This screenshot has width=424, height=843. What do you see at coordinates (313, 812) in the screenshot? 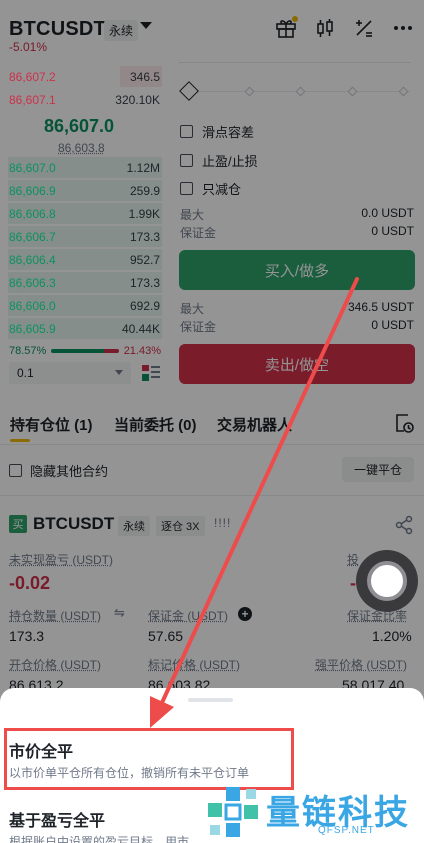
I see `watermark: 量链科技 QFSP.NET` at bounding box center [313, 812].